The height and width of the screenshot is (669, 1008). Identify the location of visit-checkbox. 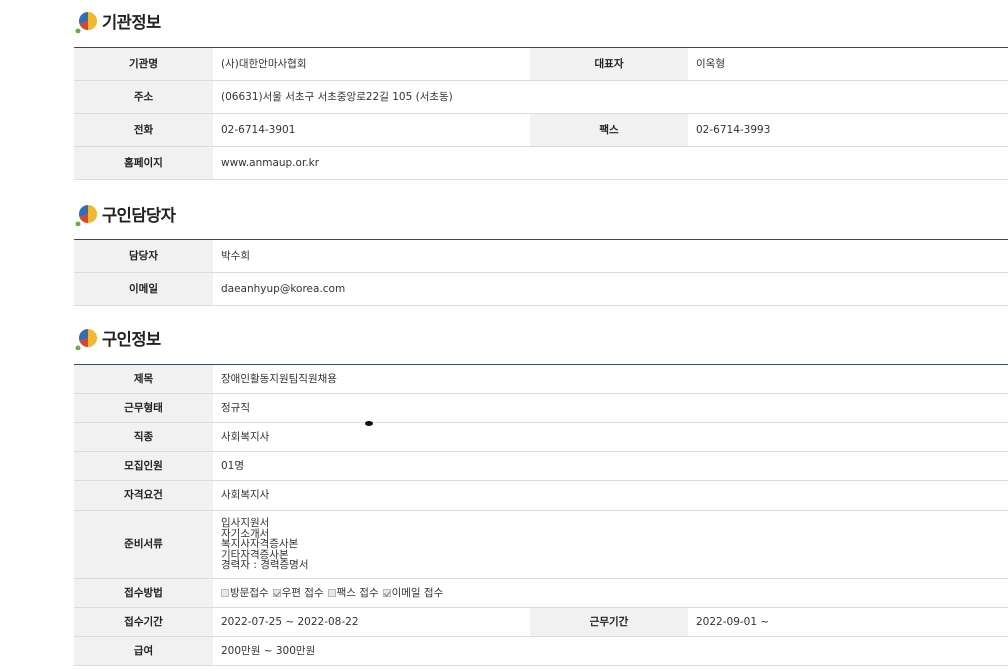
(225, 593).